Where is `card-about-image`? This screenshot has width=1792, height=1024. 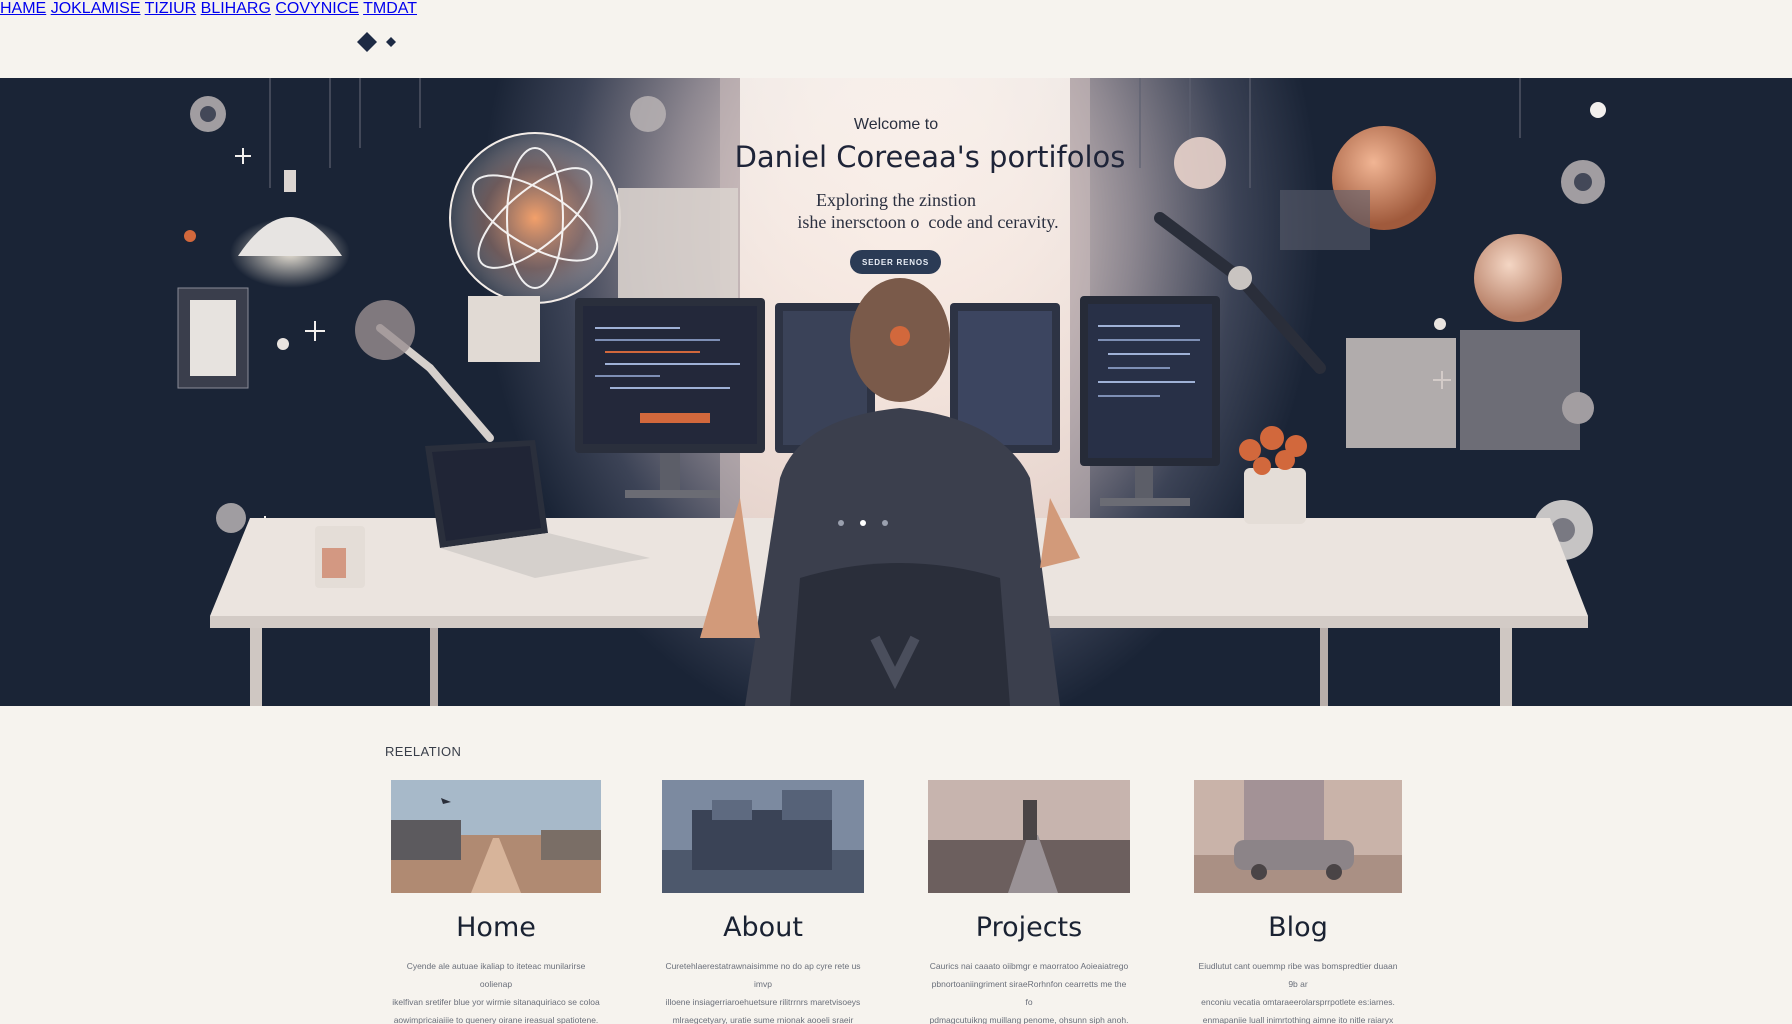 card-about-image is located at coordinates (763, 836).